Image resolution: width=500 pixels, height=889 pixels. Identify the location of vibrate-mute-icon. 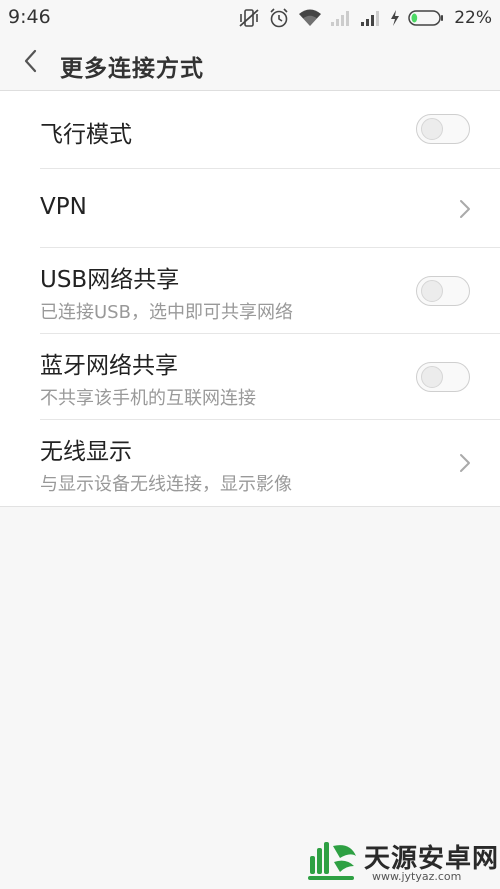
(249, 18).